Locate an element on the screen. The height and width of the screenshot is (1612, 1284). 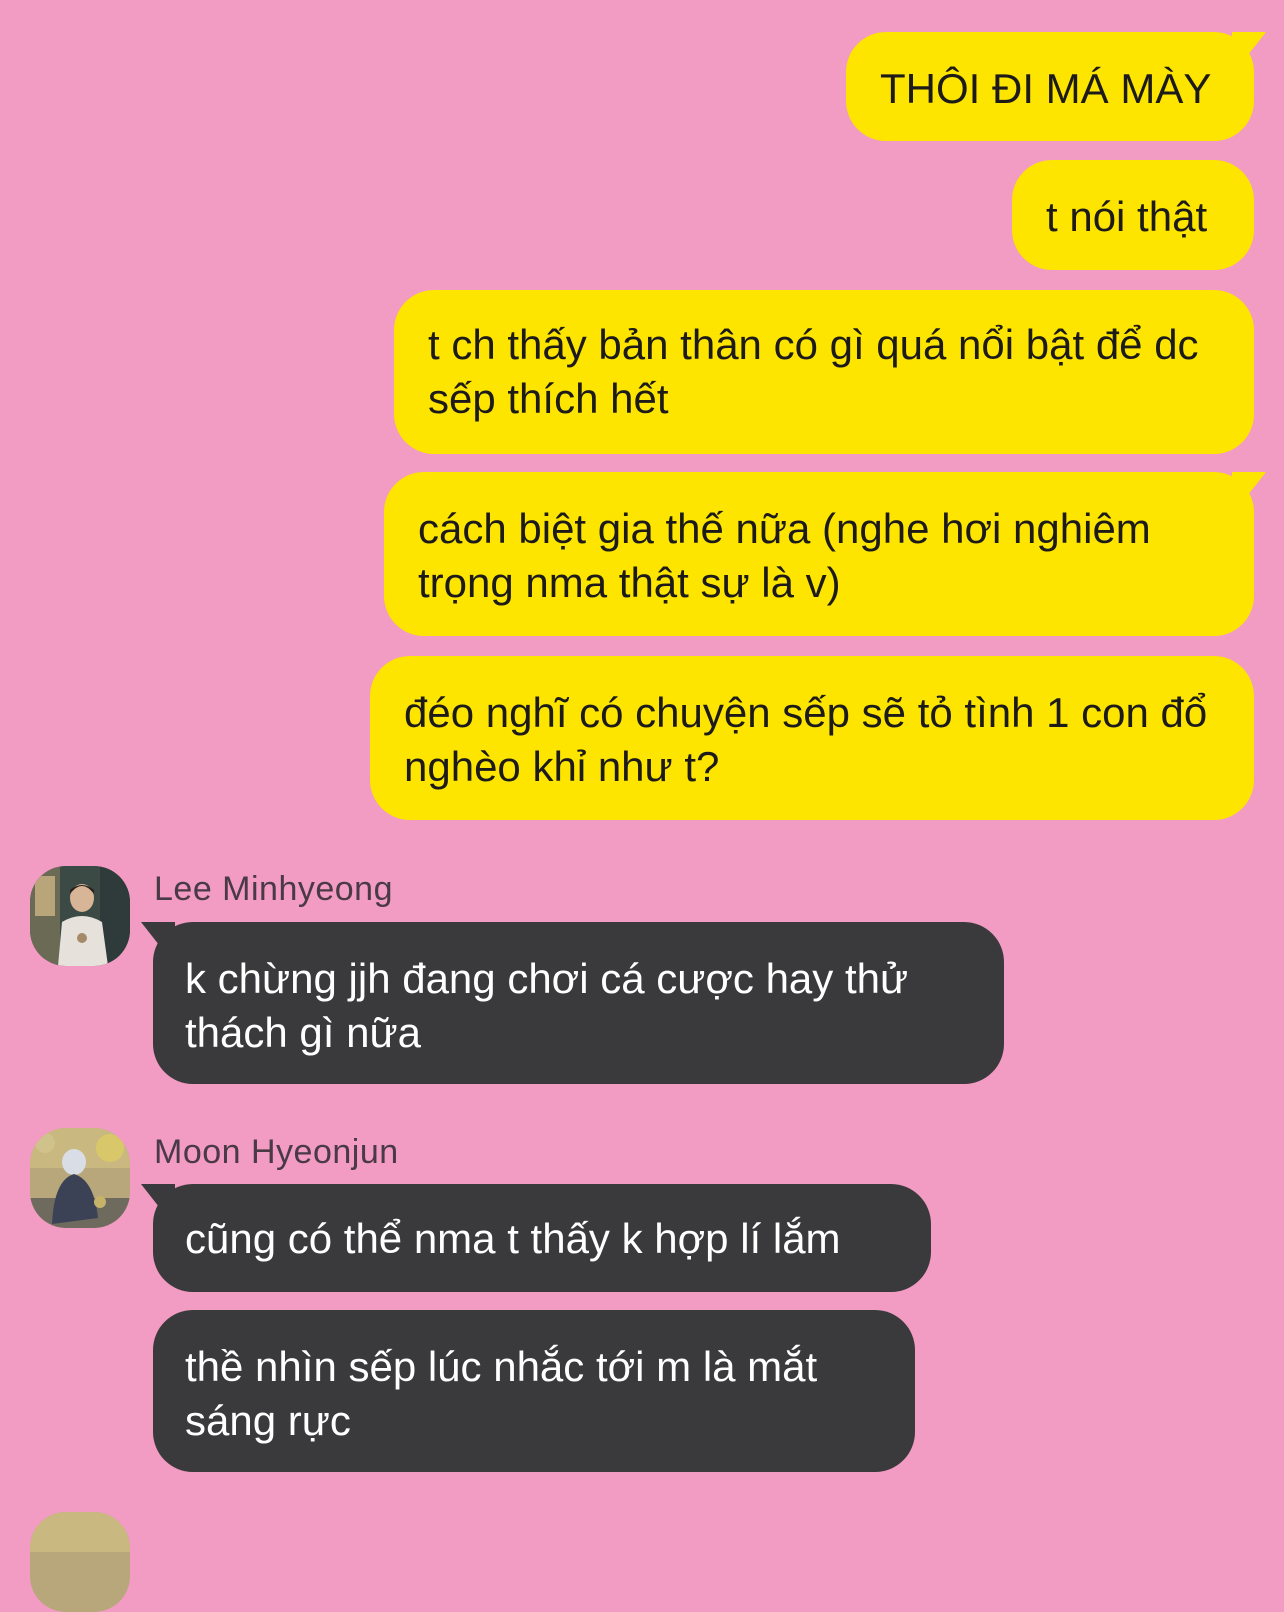
outgoing-message-bubble: THÔI ĐI MÁ MÀY is located at coordinates (1050, 86).